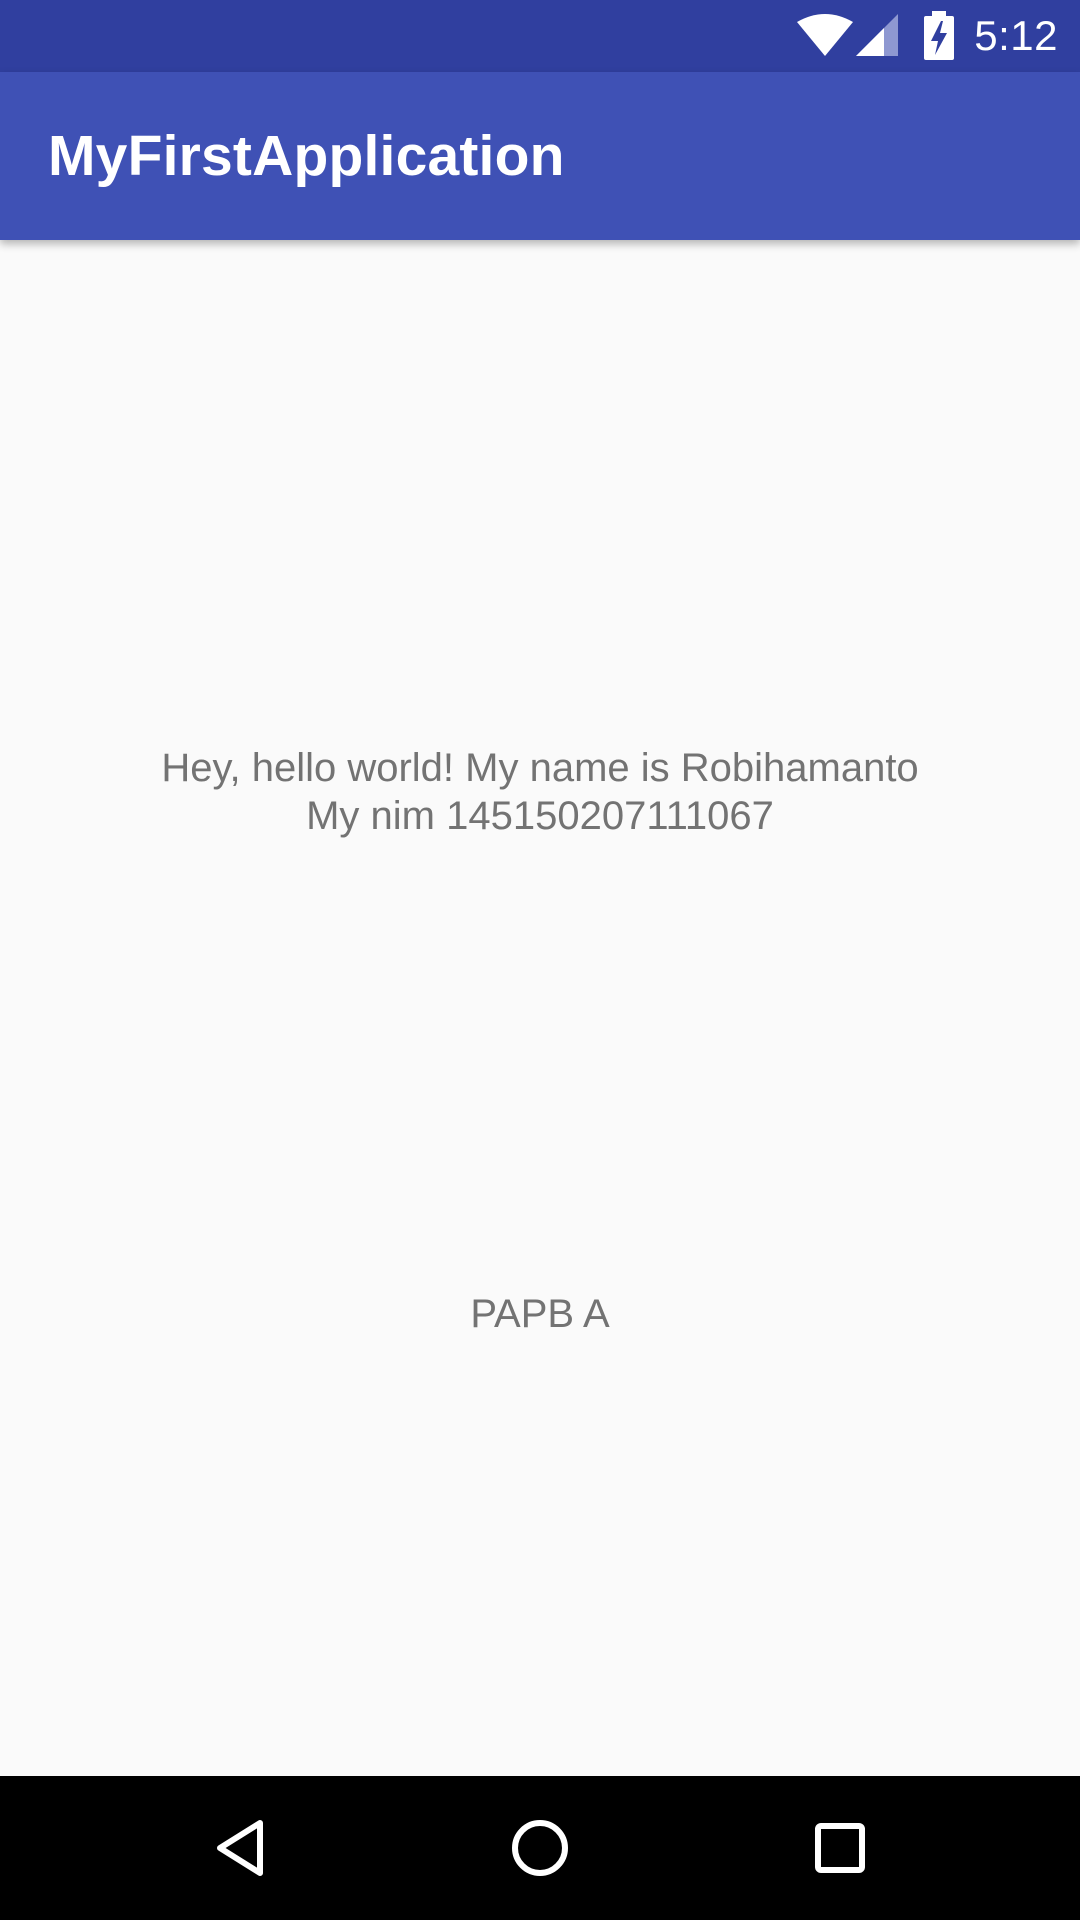  I want to click on app-bar: MyFirstApplication, so click(540, 156).